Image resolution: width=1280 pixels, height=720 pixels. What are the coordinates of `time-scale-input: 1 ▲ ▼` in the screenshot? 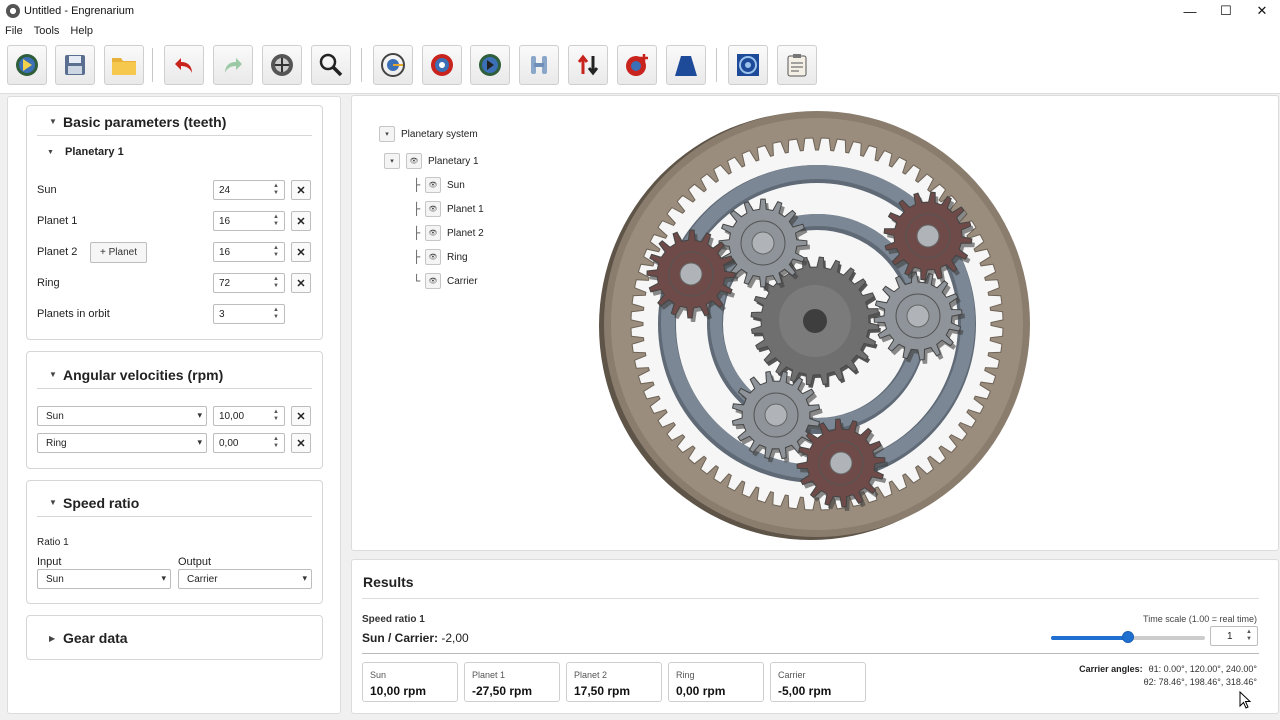 It's located at (1234, 636).